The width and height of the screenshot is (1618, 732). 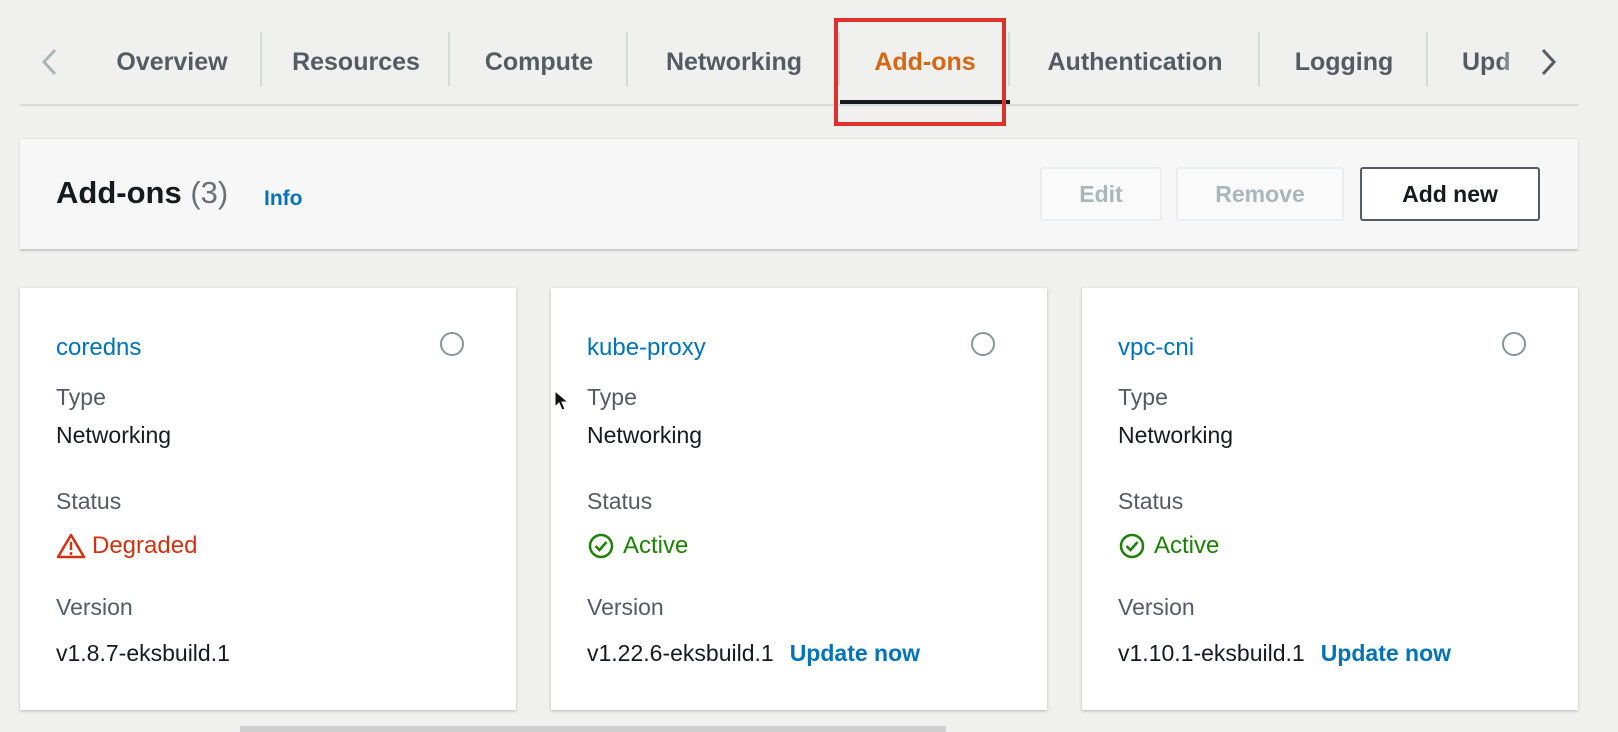 I want to click on addon-name-link: coredns, so click(x=98, y=348).